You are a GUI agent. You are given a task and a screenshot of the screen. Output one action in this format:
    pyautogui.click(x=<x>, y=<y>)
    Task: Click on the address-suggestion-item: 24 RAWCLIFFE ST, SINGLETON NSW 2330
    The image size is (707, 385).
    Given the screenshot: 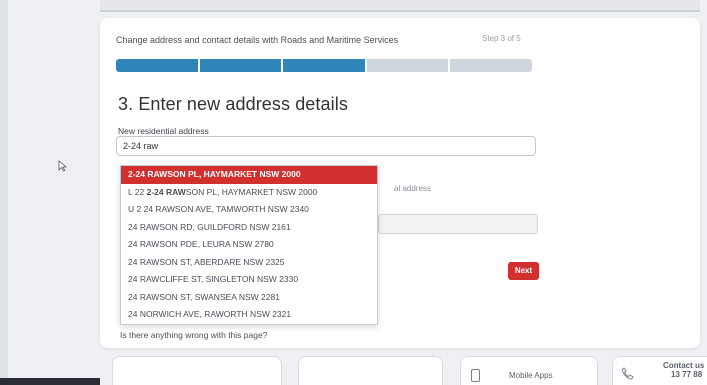 What is the action you would take?
    pyautogui.click(x=249, y=280)
    